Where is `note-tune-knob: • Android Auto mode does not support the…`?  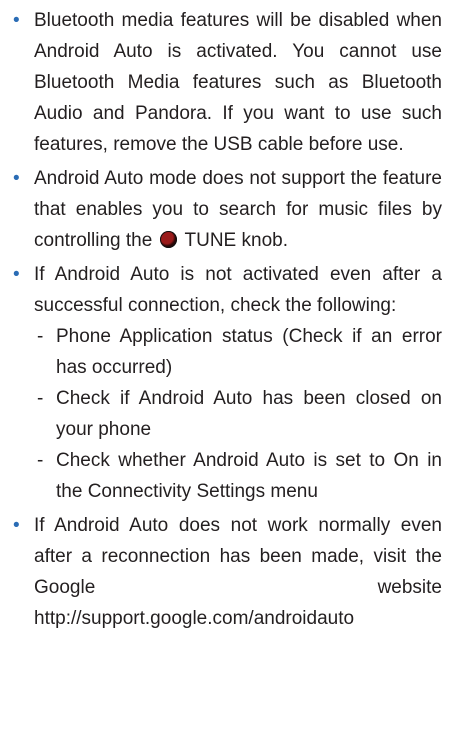
note-tune-knob: • Android Auto mode does not support the… is located at coordinates (226, 209).